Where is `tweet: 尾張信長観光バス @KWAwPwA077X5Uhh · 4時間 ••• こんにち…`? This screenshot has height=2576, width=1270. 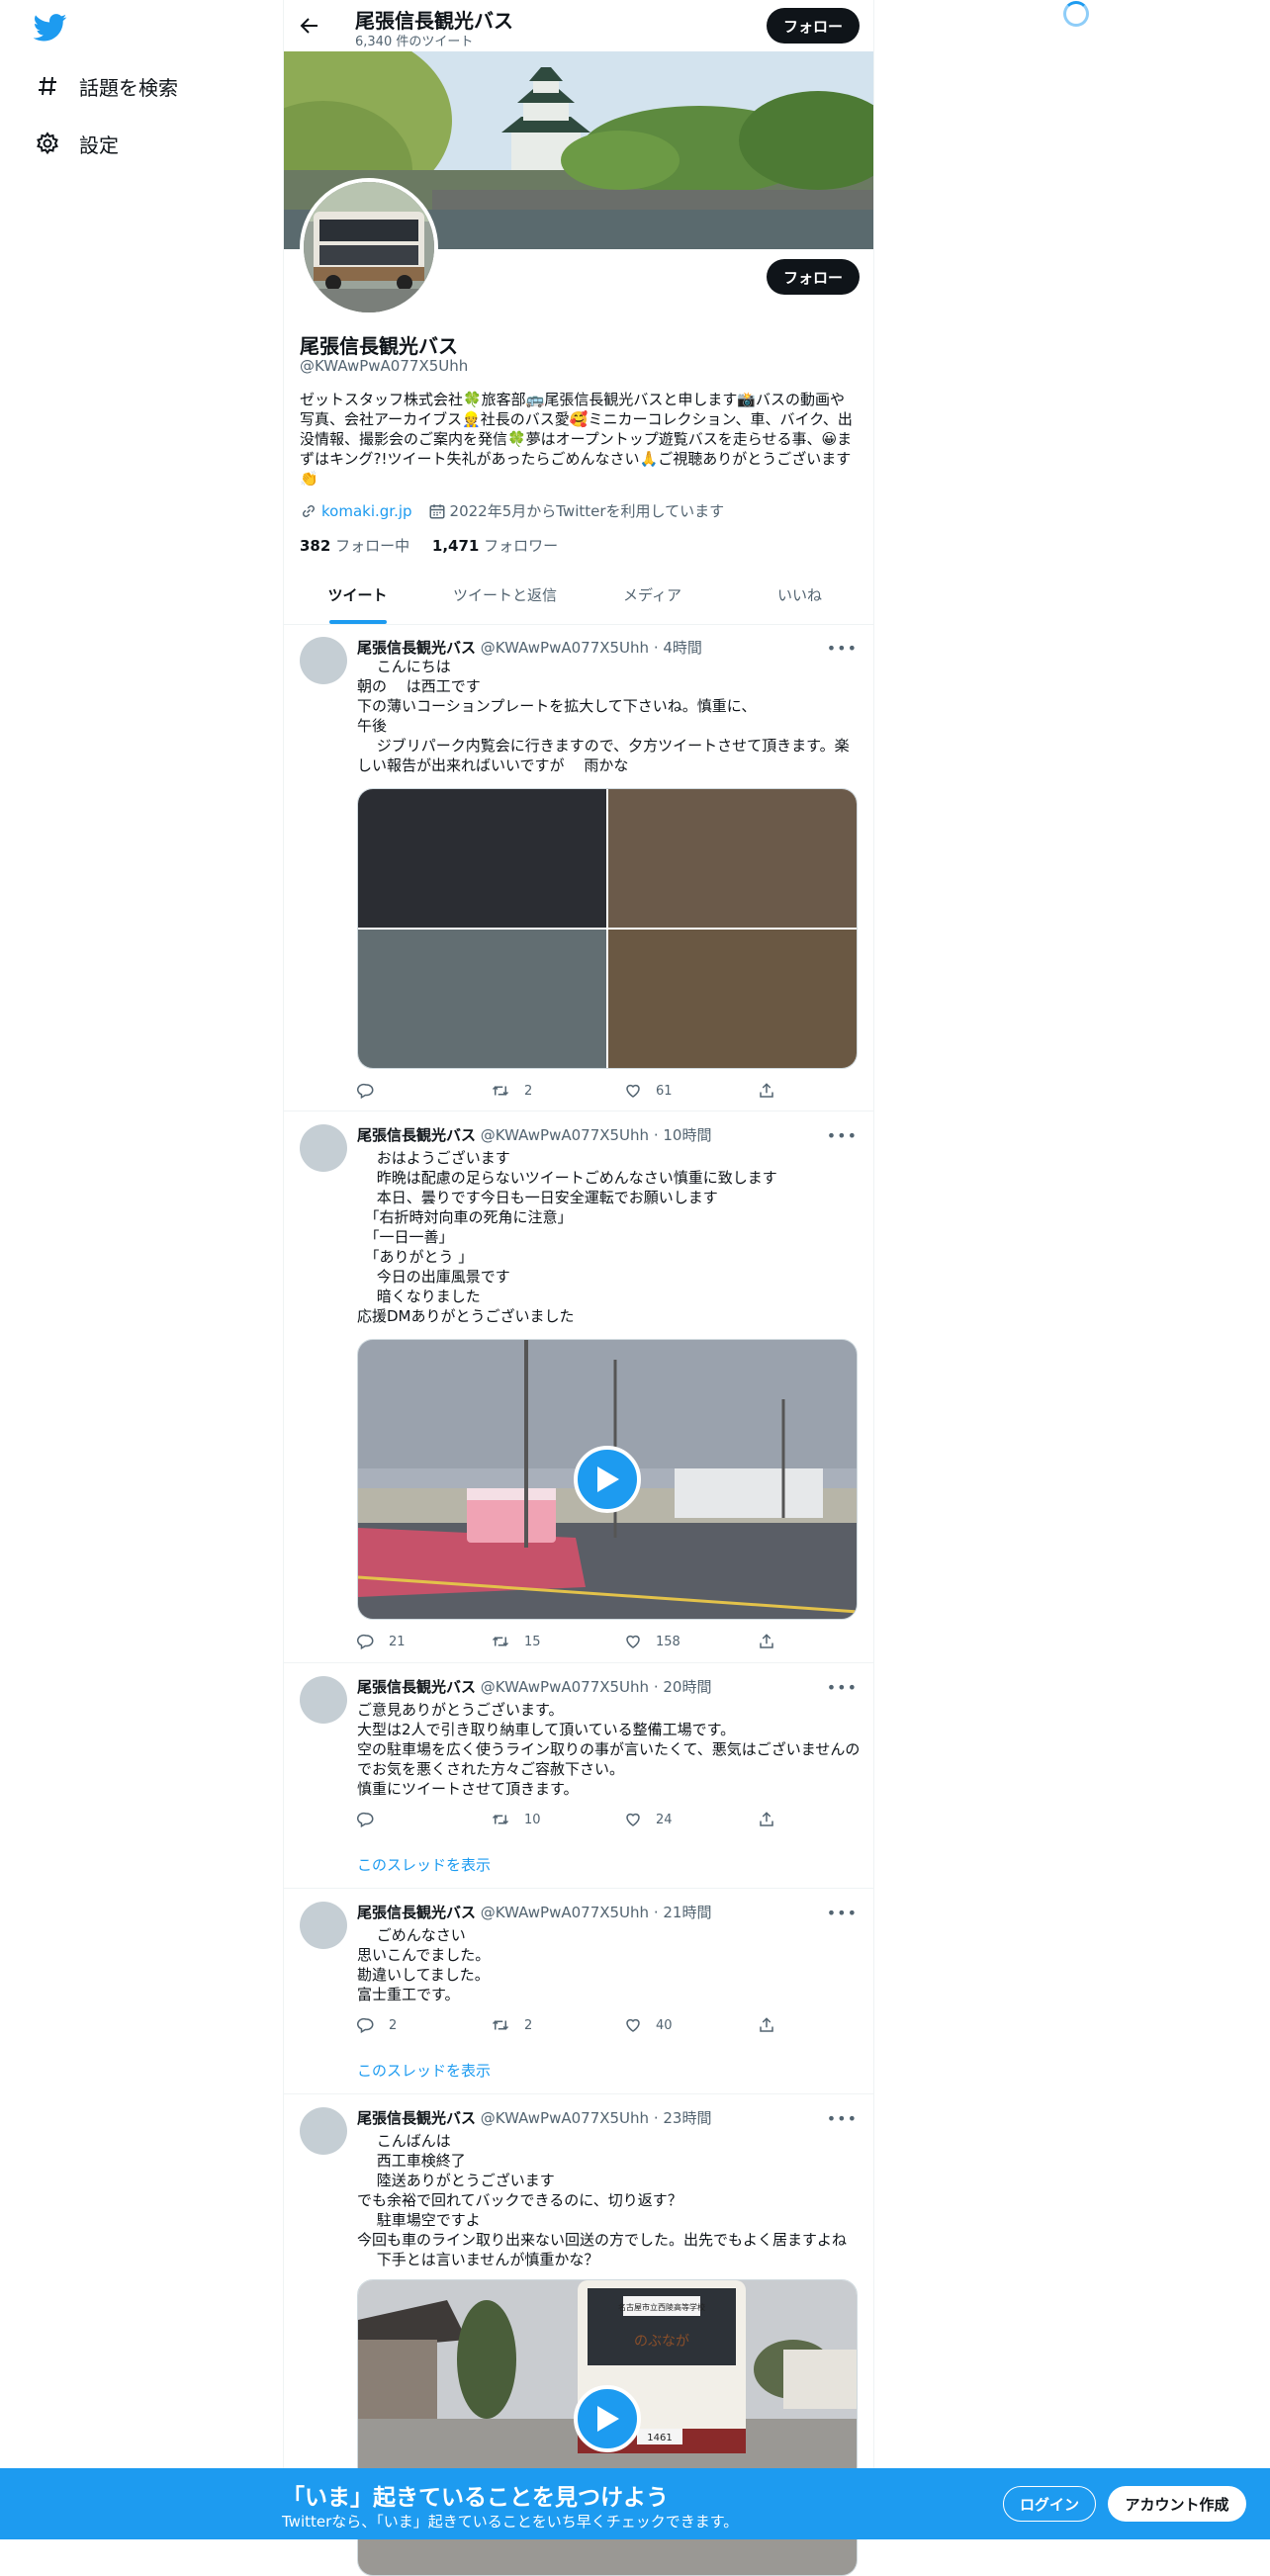 tweet: 尾張信長観光バス @KWAwPwA077X5Uhh · 4時間 ••• こんにち… is located at coordinates (578, 868).